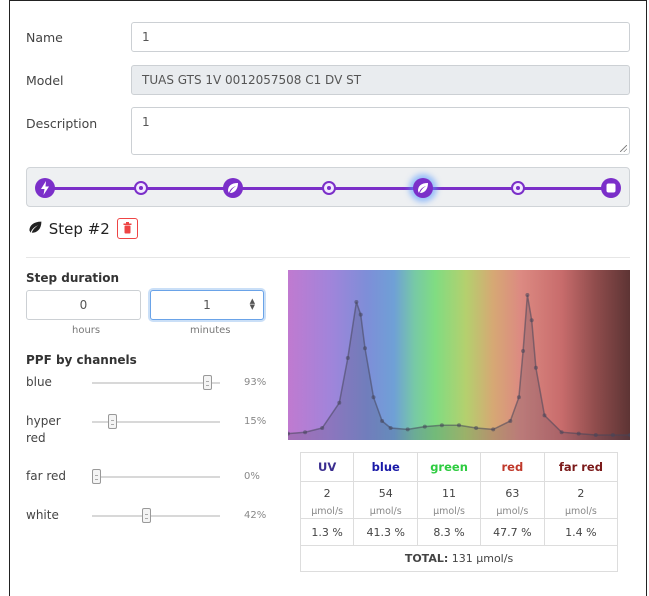 The height and width of the screenshot is (596, 649). I want to click on step-duration-label: Step duration, so click(73, 278).